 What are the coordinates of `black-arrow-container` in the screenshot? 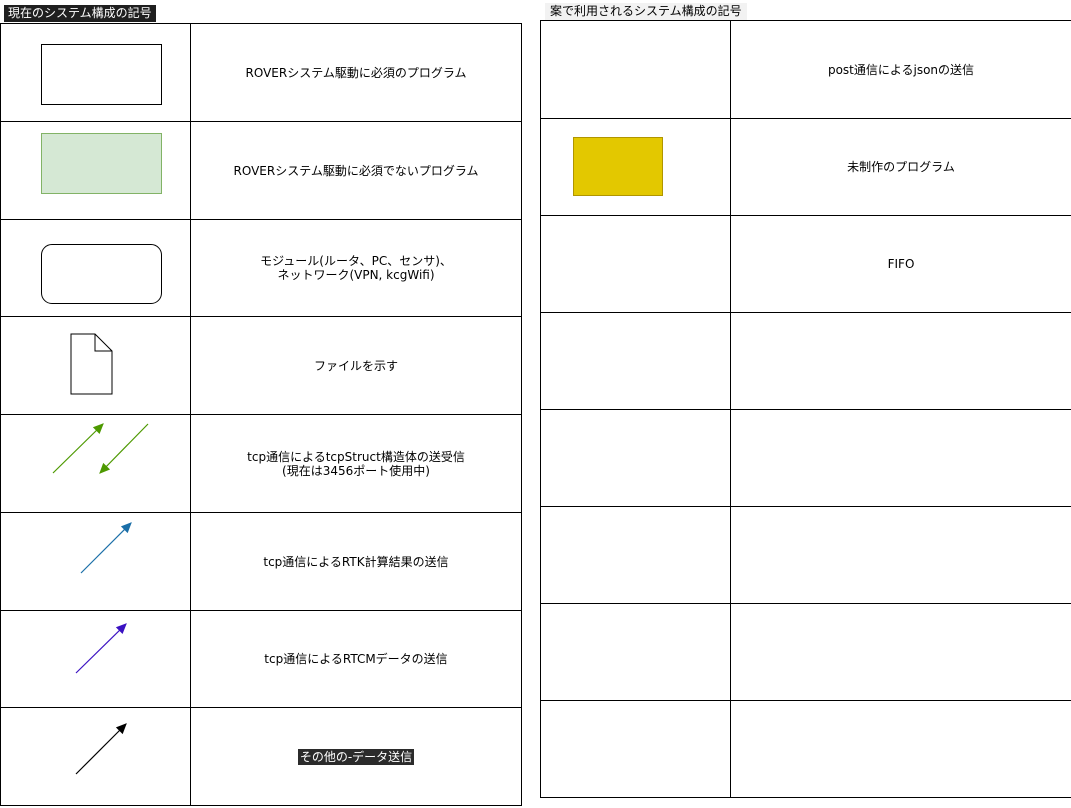 It's located at (101, 749).